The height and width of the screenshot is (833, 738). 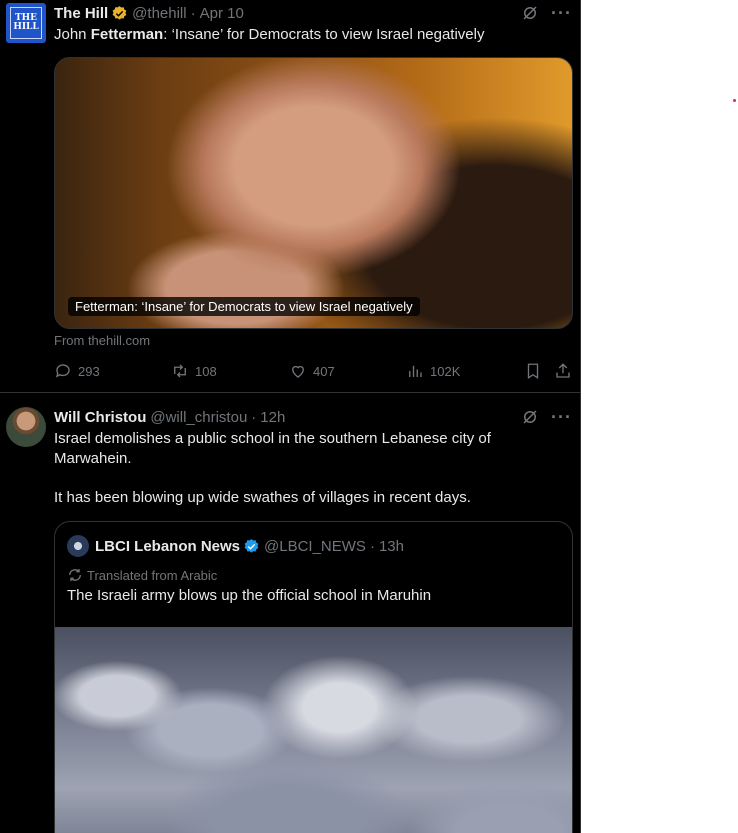 What do you see at coordinates (142, 575) in the screenshot?
I see `translated-label: Translated from Arabic` at bounding box center [142, 575].